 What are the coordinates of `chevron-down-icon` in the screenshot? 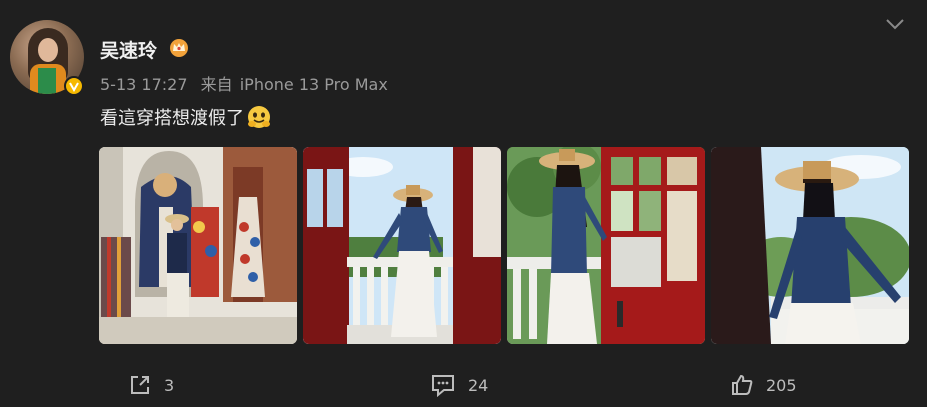 It's located at (895, 24).